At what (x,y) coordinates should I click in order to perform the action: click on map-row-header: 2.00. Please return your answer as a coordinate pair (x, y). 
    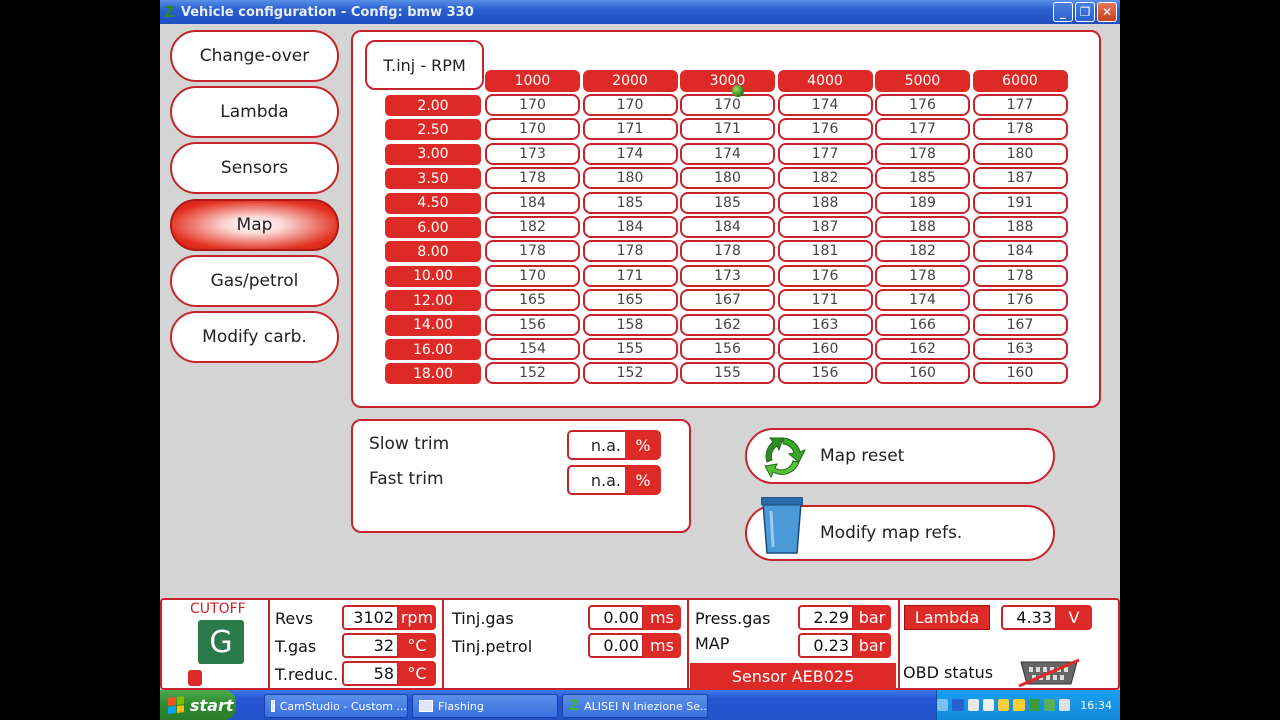
    Looking at the image, I should click on (433, 105).